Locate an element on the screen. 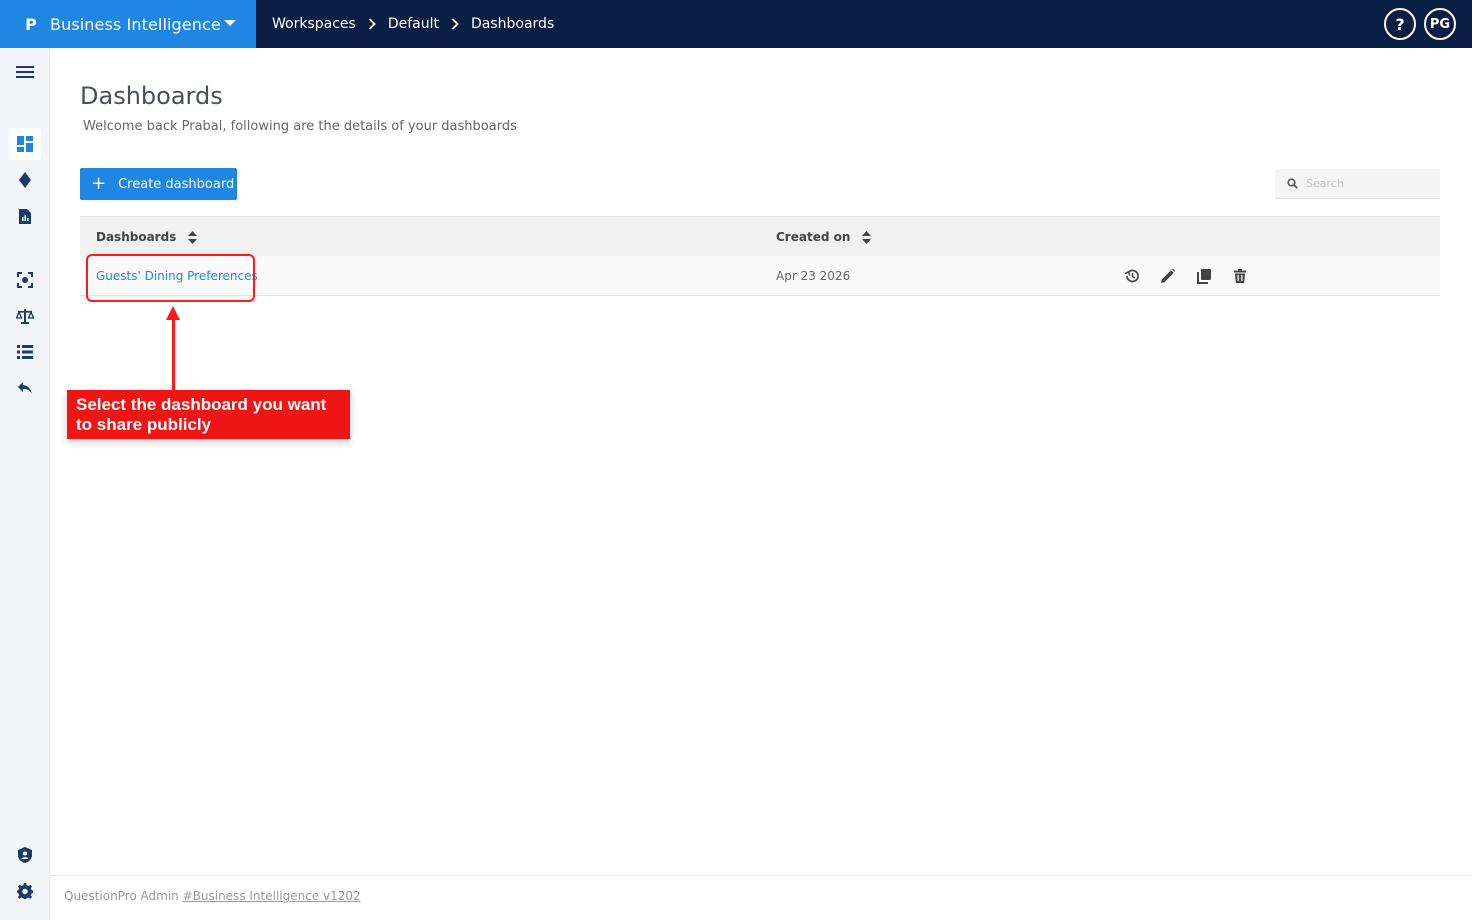 This screenshot has width=1472, height=920. column-label: Created on is located at coordinates (813, 237).